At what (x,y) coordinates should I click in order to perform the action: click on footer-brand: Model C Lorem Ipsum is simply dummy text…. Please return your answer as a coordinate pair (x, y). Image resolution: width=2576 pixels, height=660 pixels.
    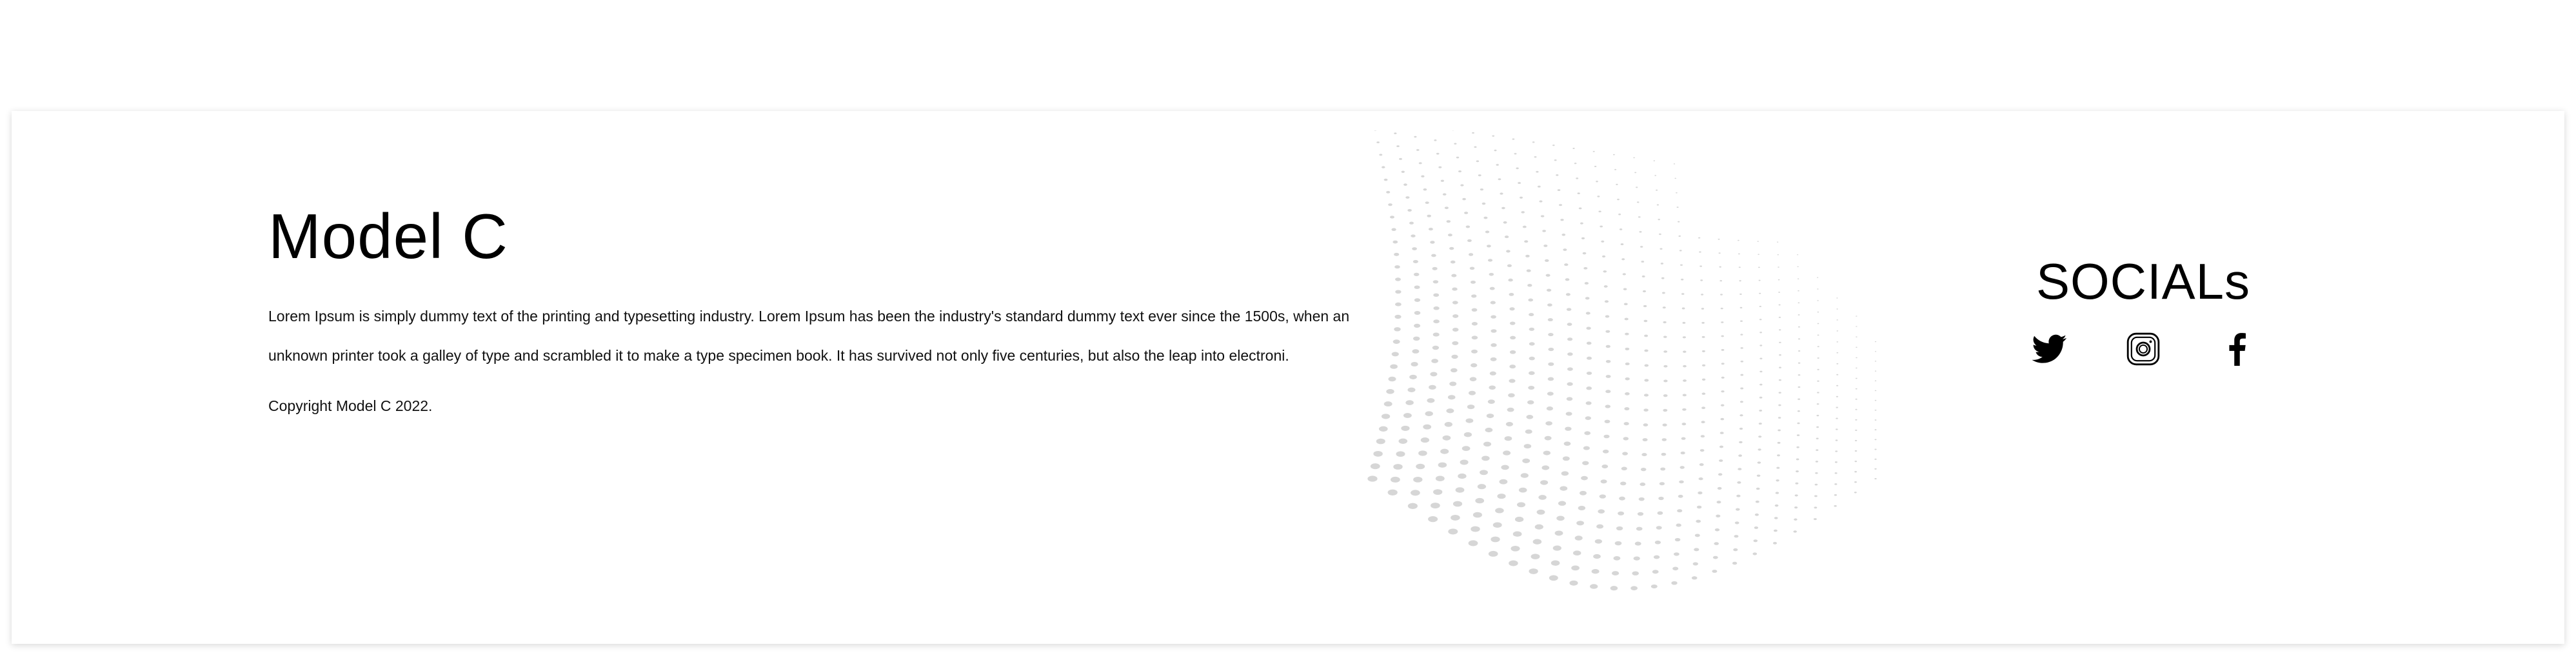
    Looking at the image, I should click on (842, 310).